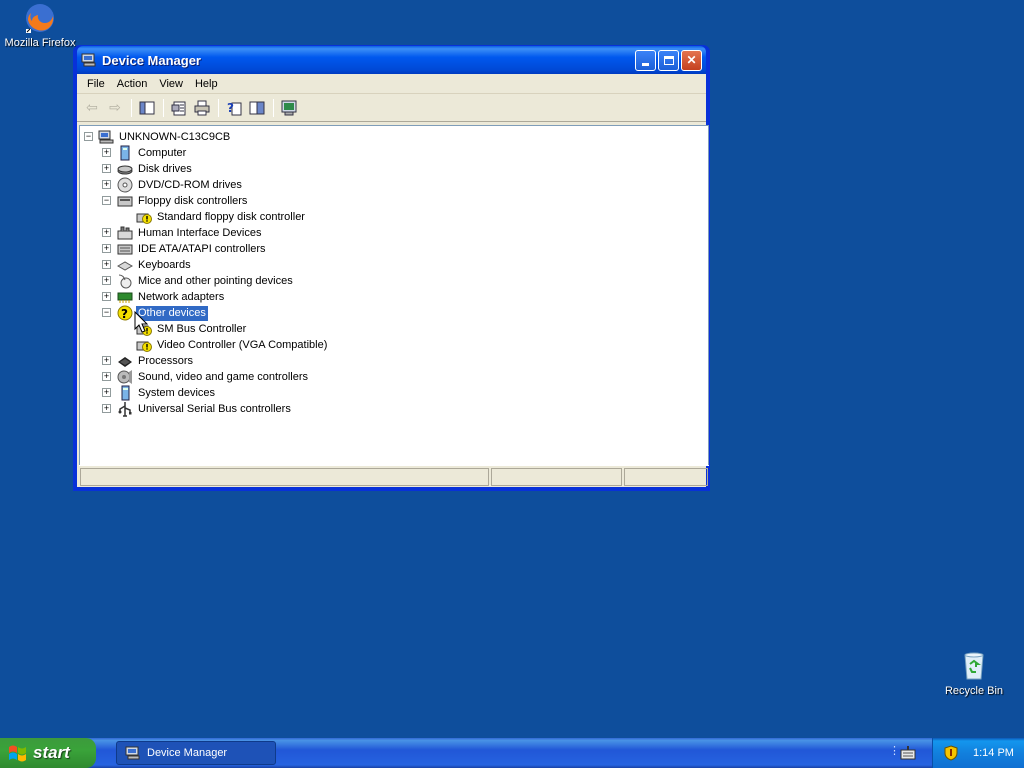  Describe the element at coordinates (151, 60) in the screenshot. I see `window-title: Device Manager` at that location.